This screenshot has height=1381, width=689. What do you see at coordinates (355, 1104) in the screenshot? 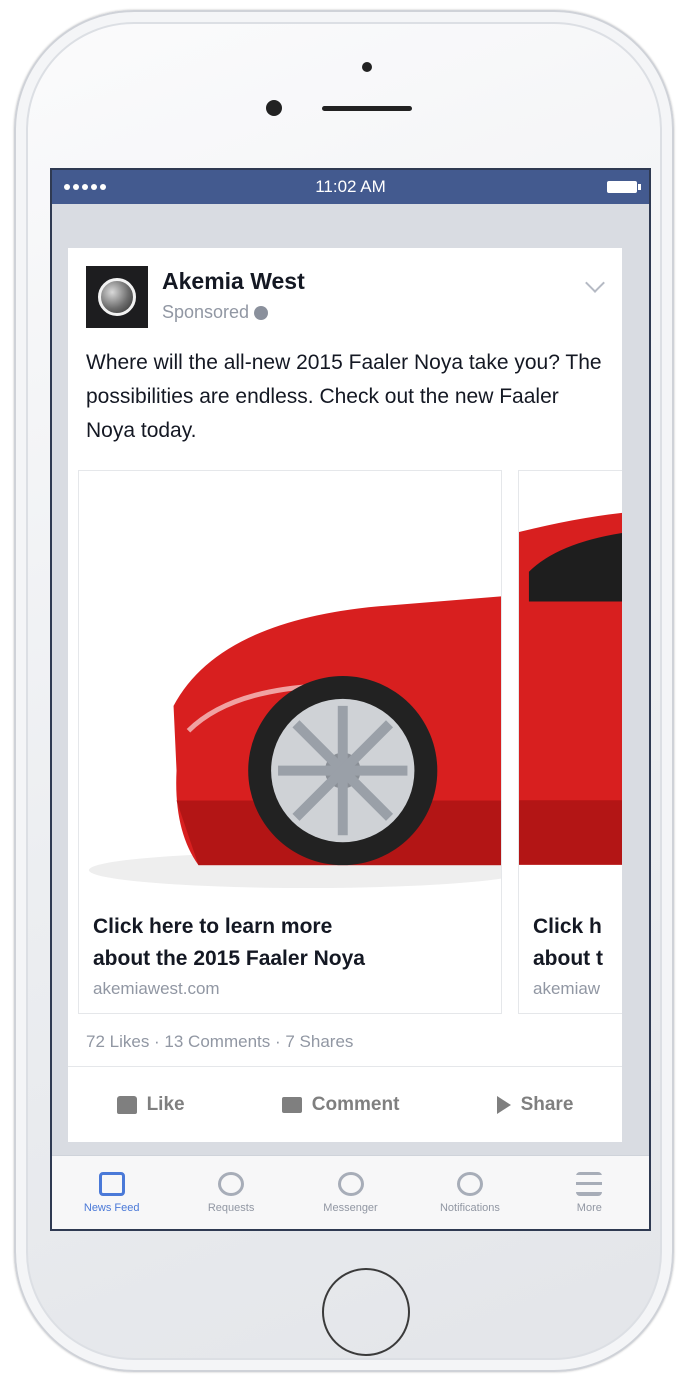
I see `comment-label: Comment` at bounding box center [355, 1104].